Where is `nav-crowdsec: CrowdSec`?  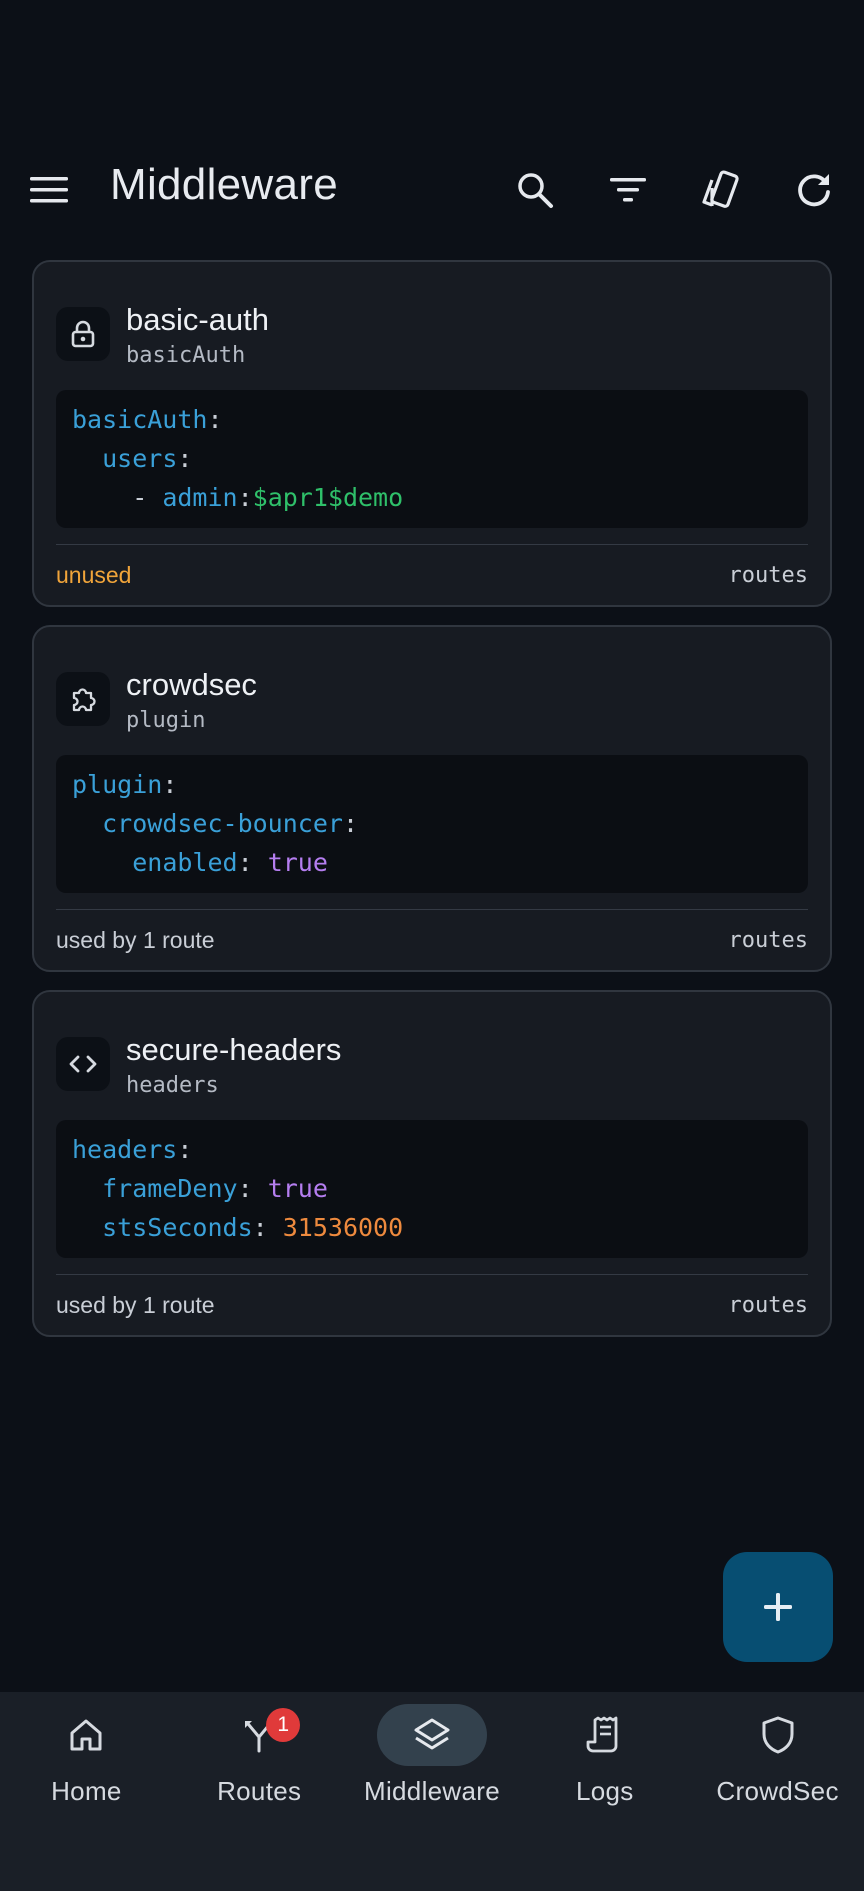 nav-crowdsec: CrowdSec is located at coordinates (777, 1791).